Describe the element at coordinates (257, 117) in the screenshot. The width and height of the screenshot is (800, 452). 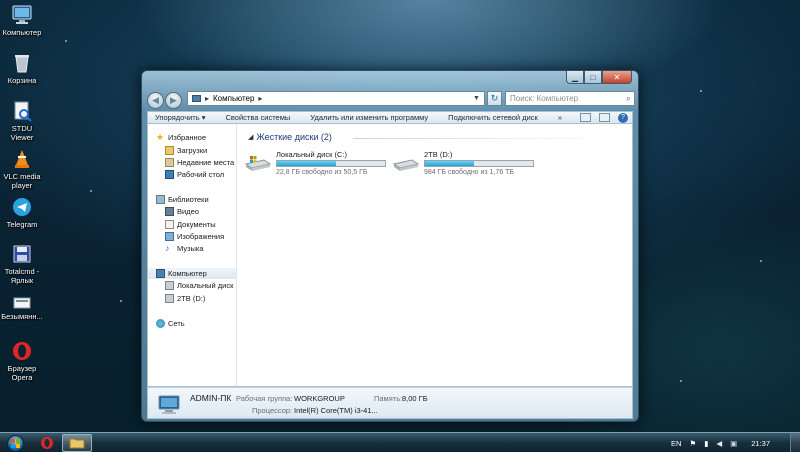
I see `system-properties-button: Свойства системы` at that location.